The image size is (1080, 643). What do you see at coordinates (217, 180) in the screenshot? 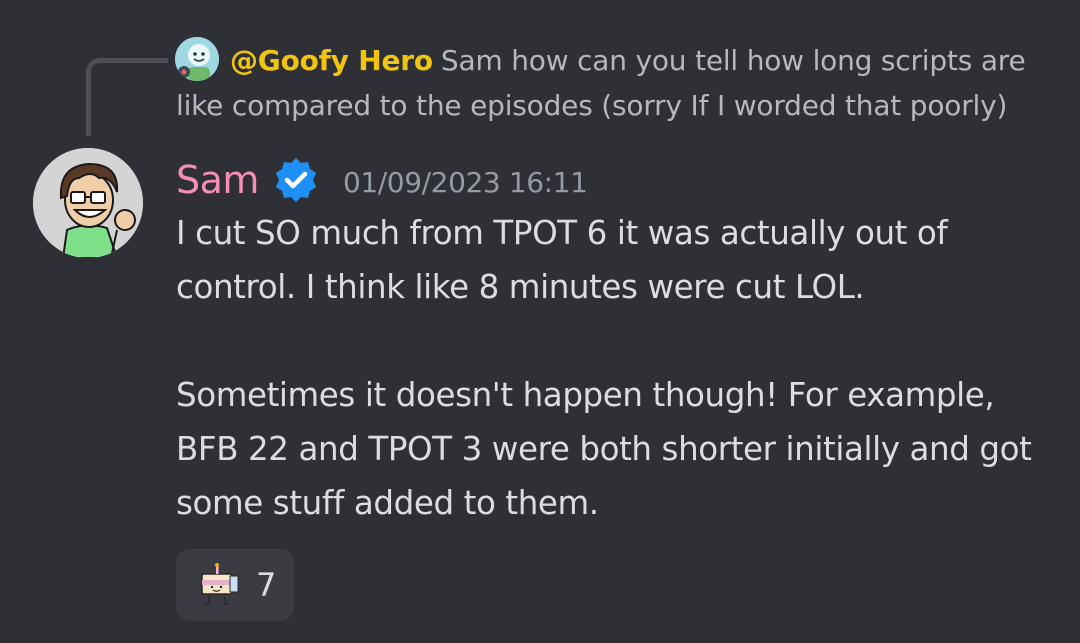
I see `author-username: Sam` at bounding box center [217, 180].